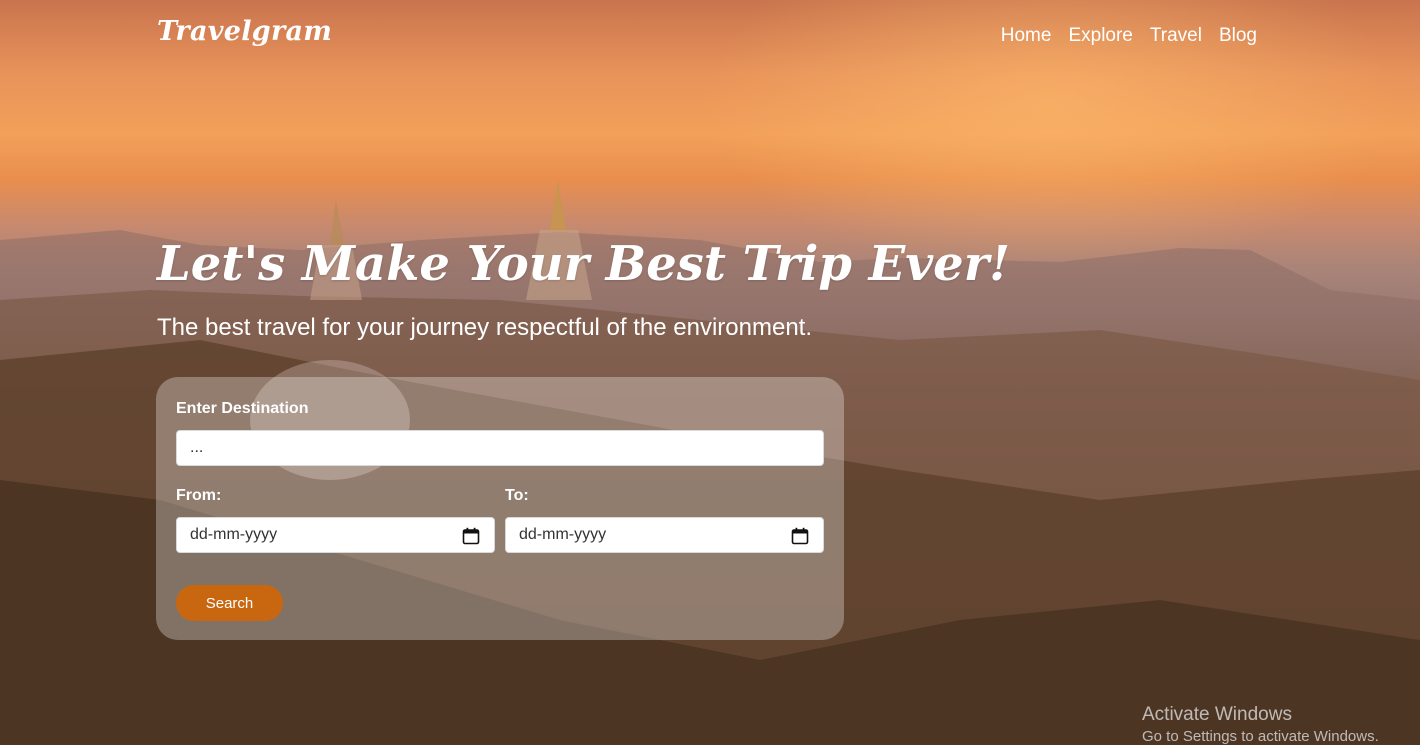 The width and height of the screenshot is (1420, 745). What do you see at coordinates (1100, 36) in the screenshot?
I see `nav-explore-link: Explore` at bounding box center [1100, 36].